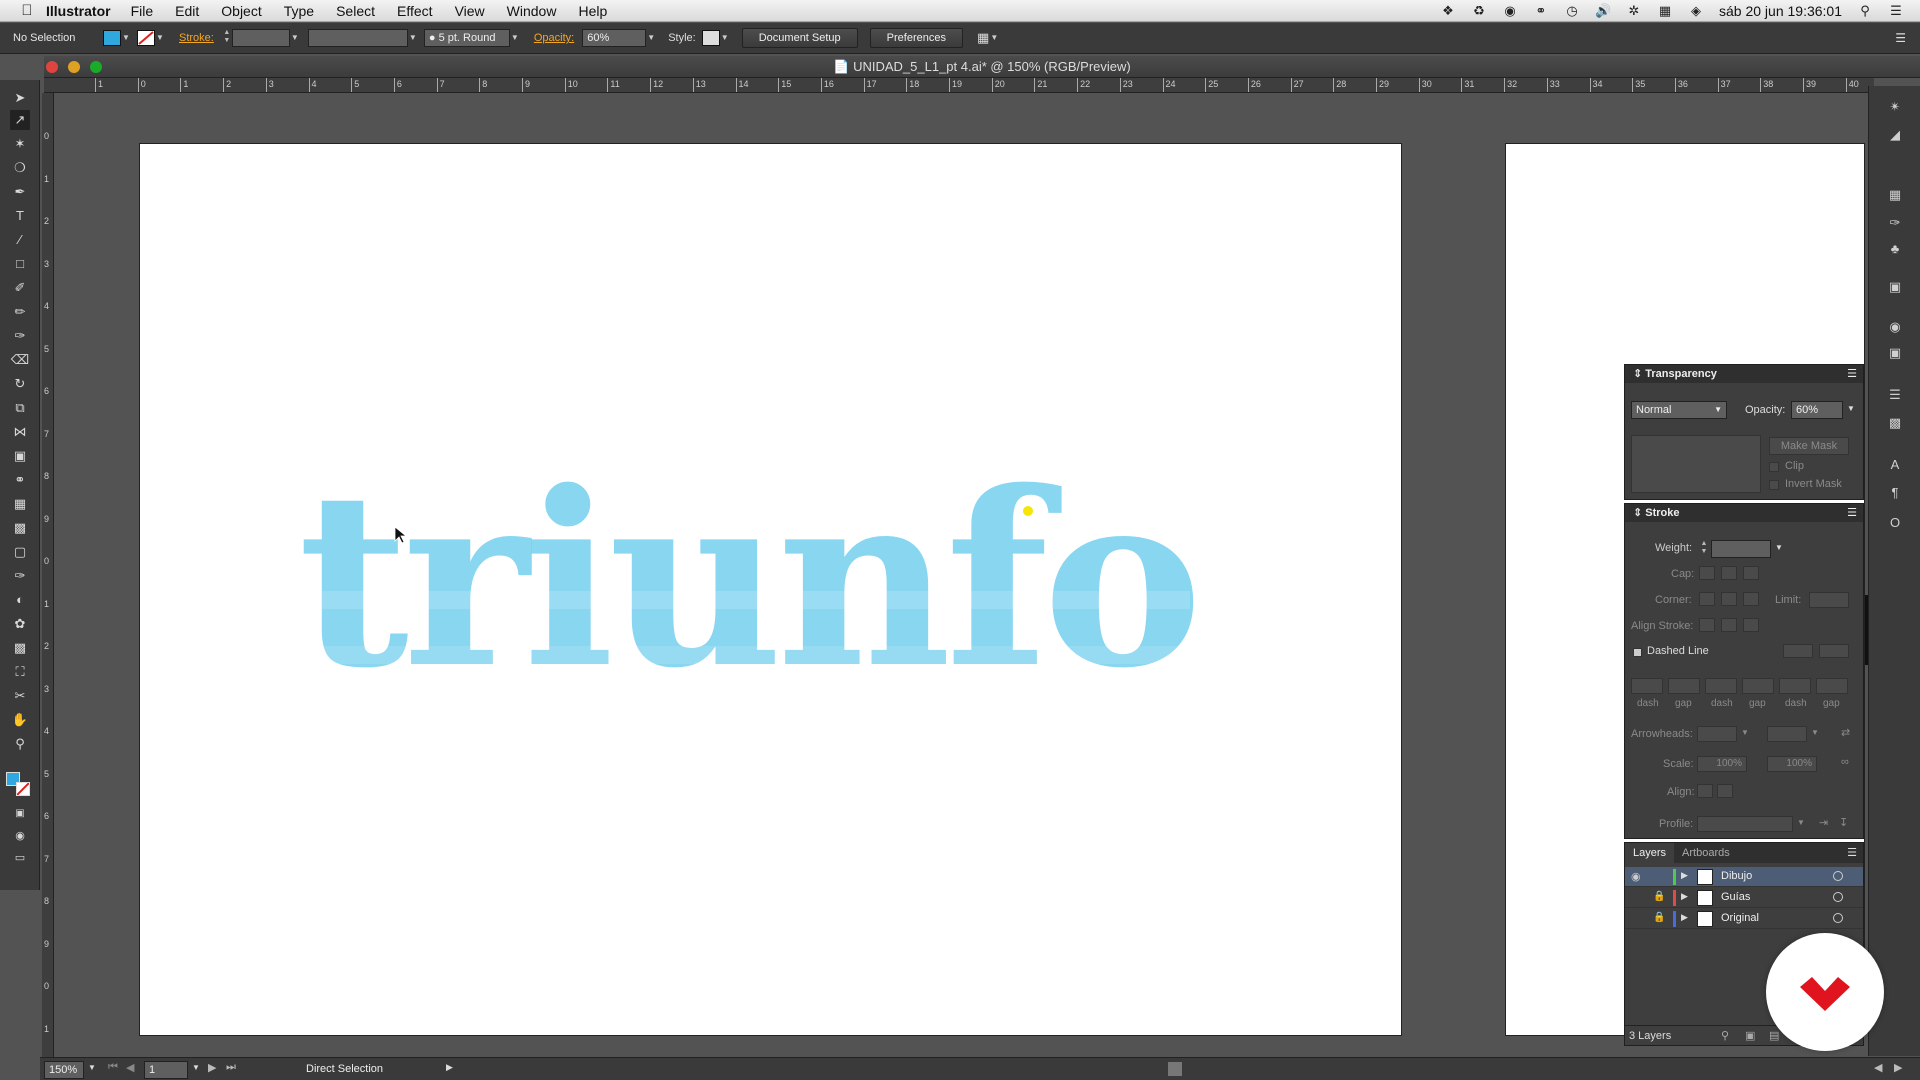 This screenshot has height=1080, width=1920. Describe the element at coordinates (64, 1070) in the screenshot. I see `zoom-level-field: 150%` at that location.